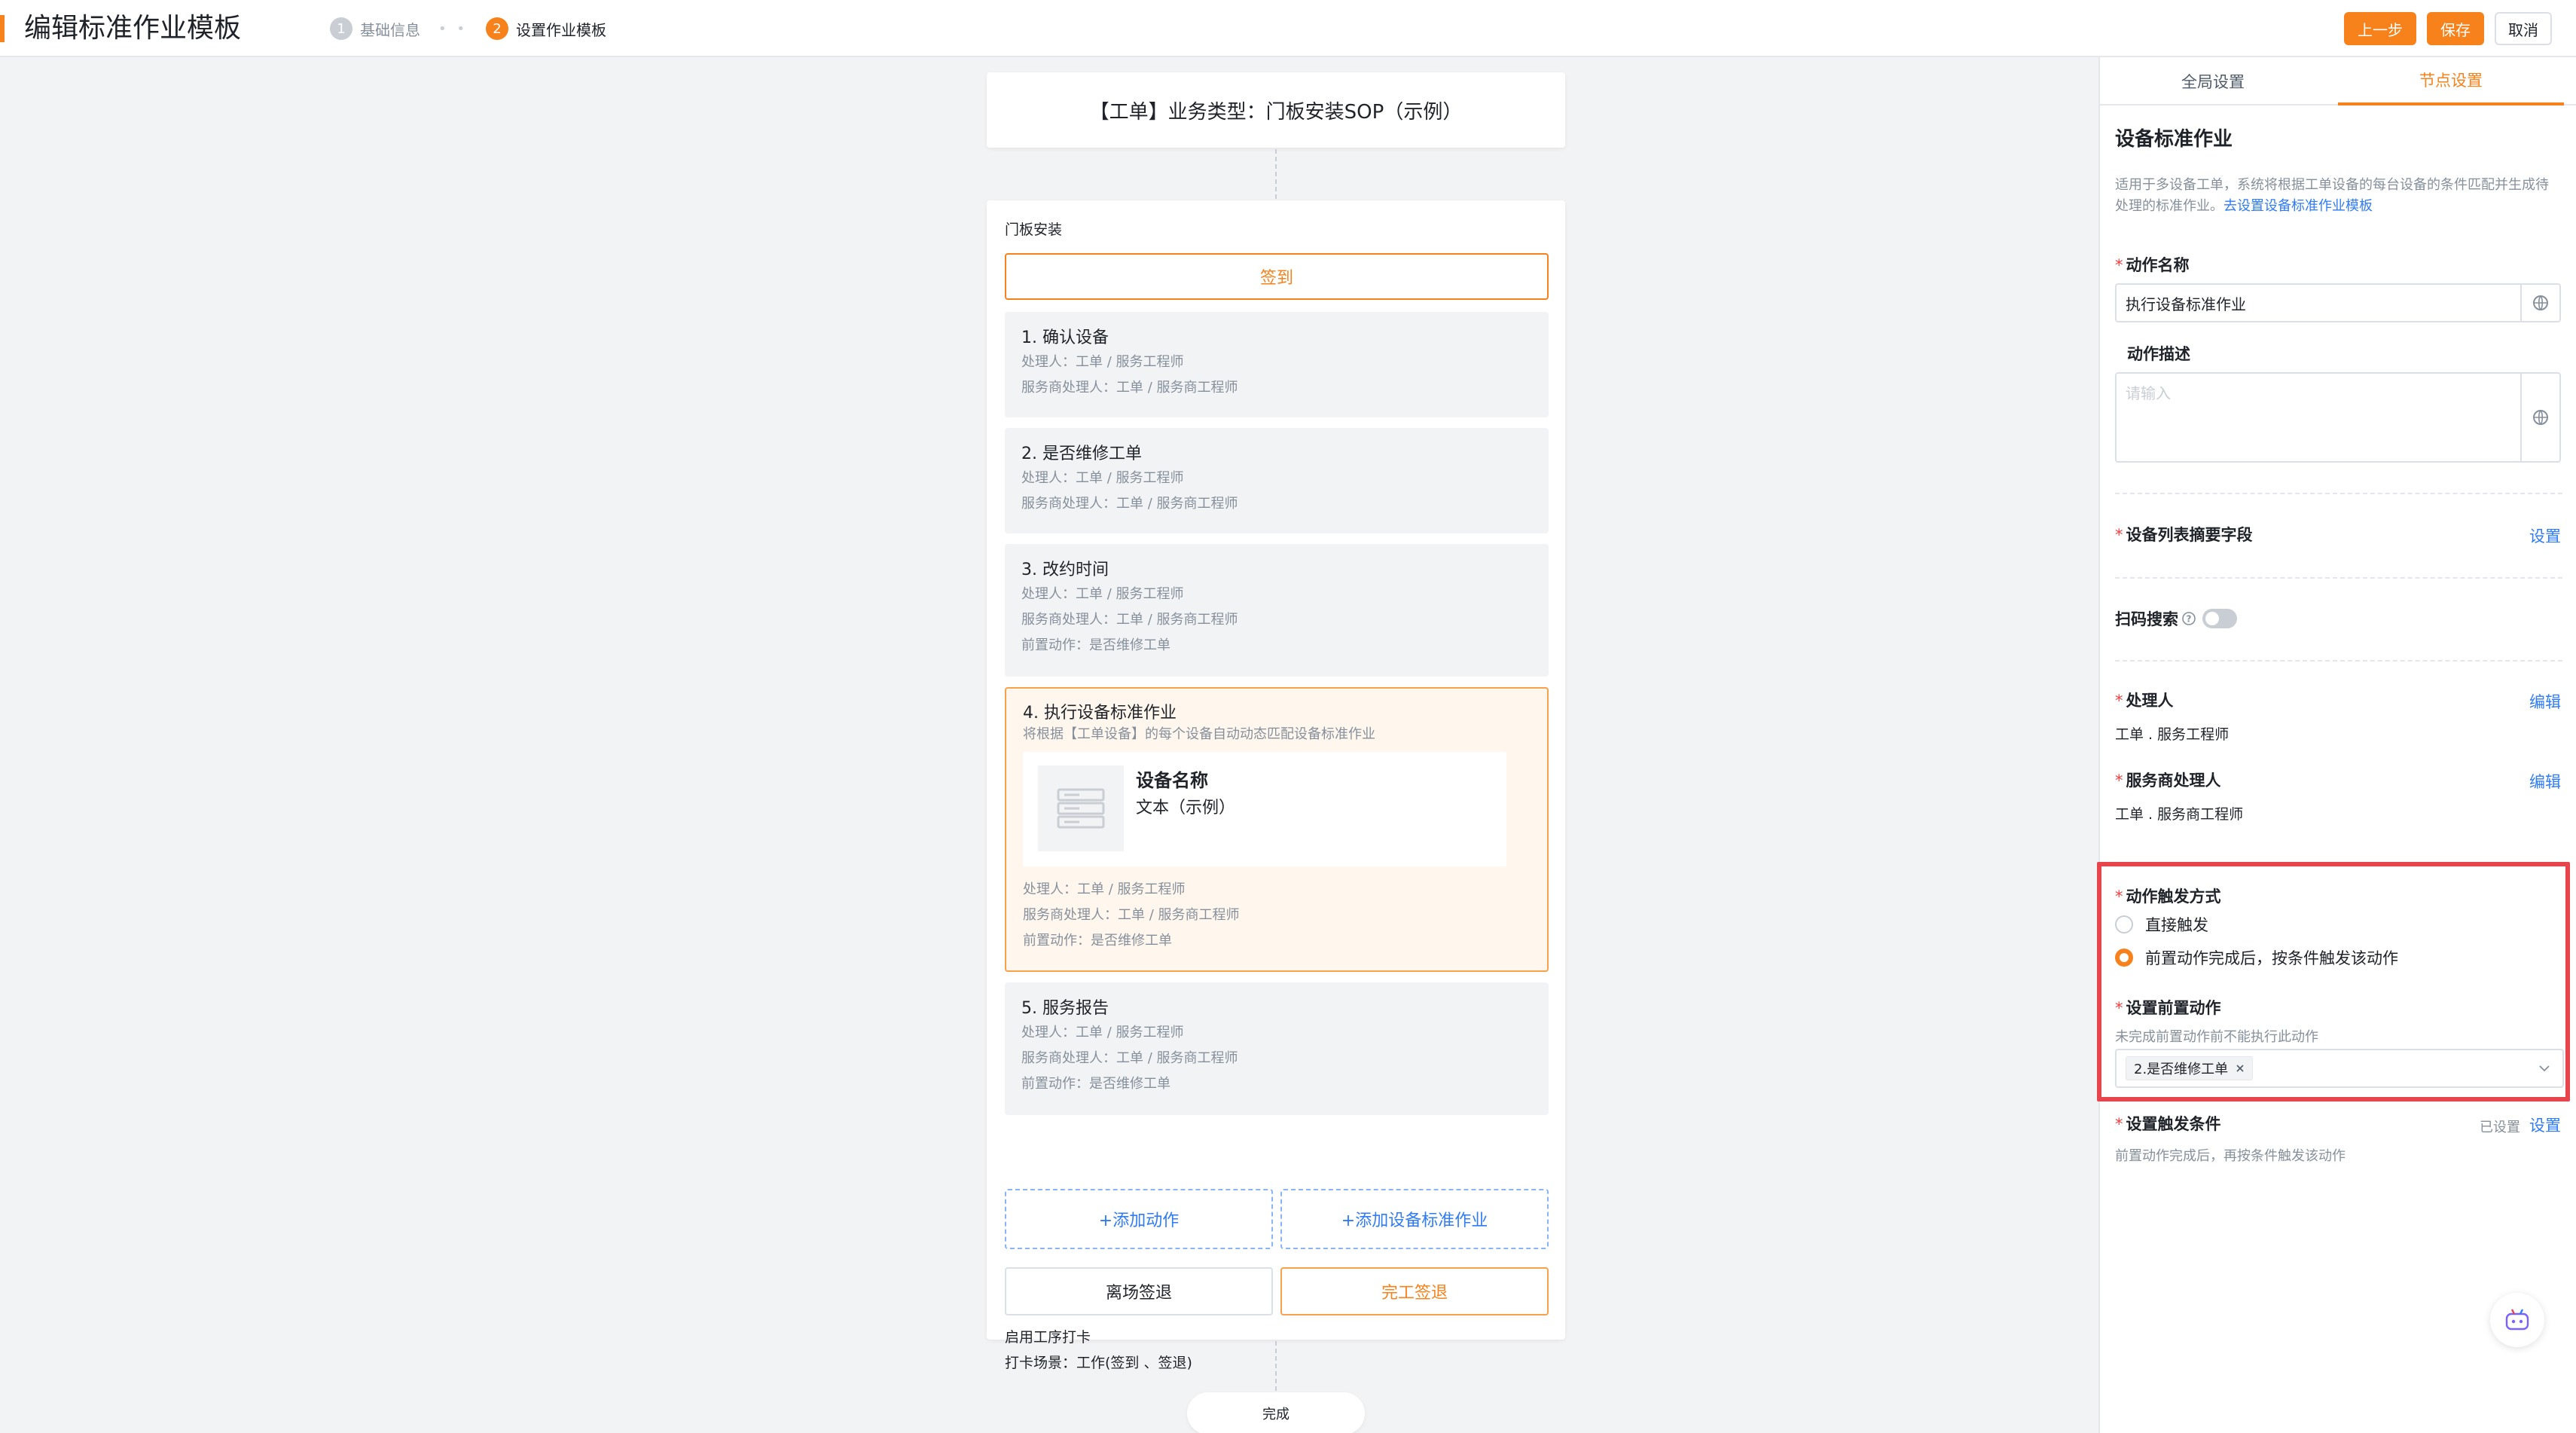 The height and width of the screenshot is (1433, 2576). What do you see at coordinates (2334, 981) in the screenshot?
I see `highlight-box` at bounding box center [2334, 981].